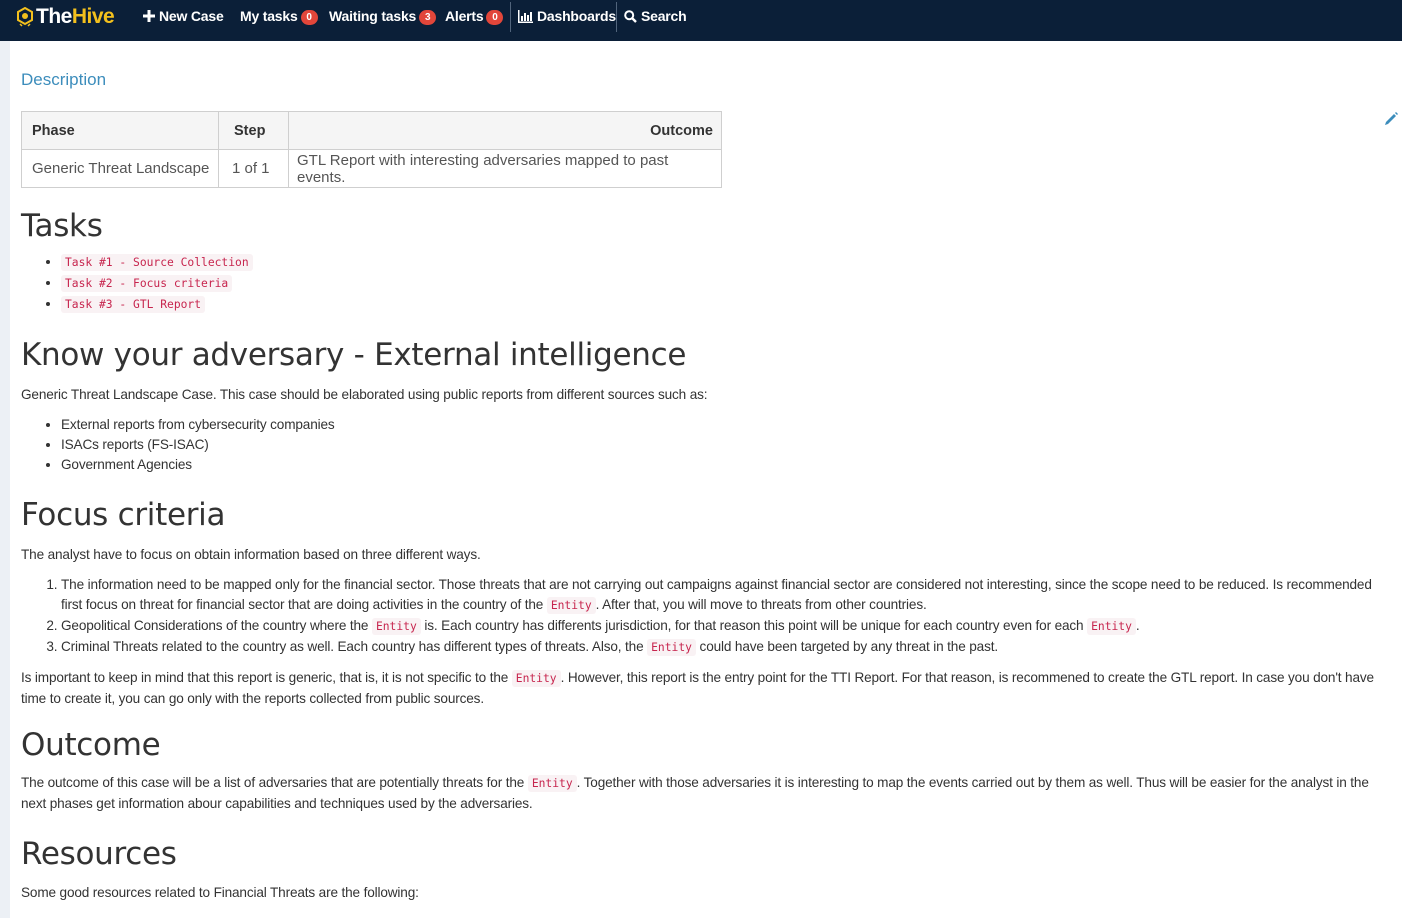 The width and height of the screenshot is (1402, 918). Describe the element at coordinates (721, 445) in the screenshot. I see `list-item: ISACs reports (FS-ISAC)` at that location.